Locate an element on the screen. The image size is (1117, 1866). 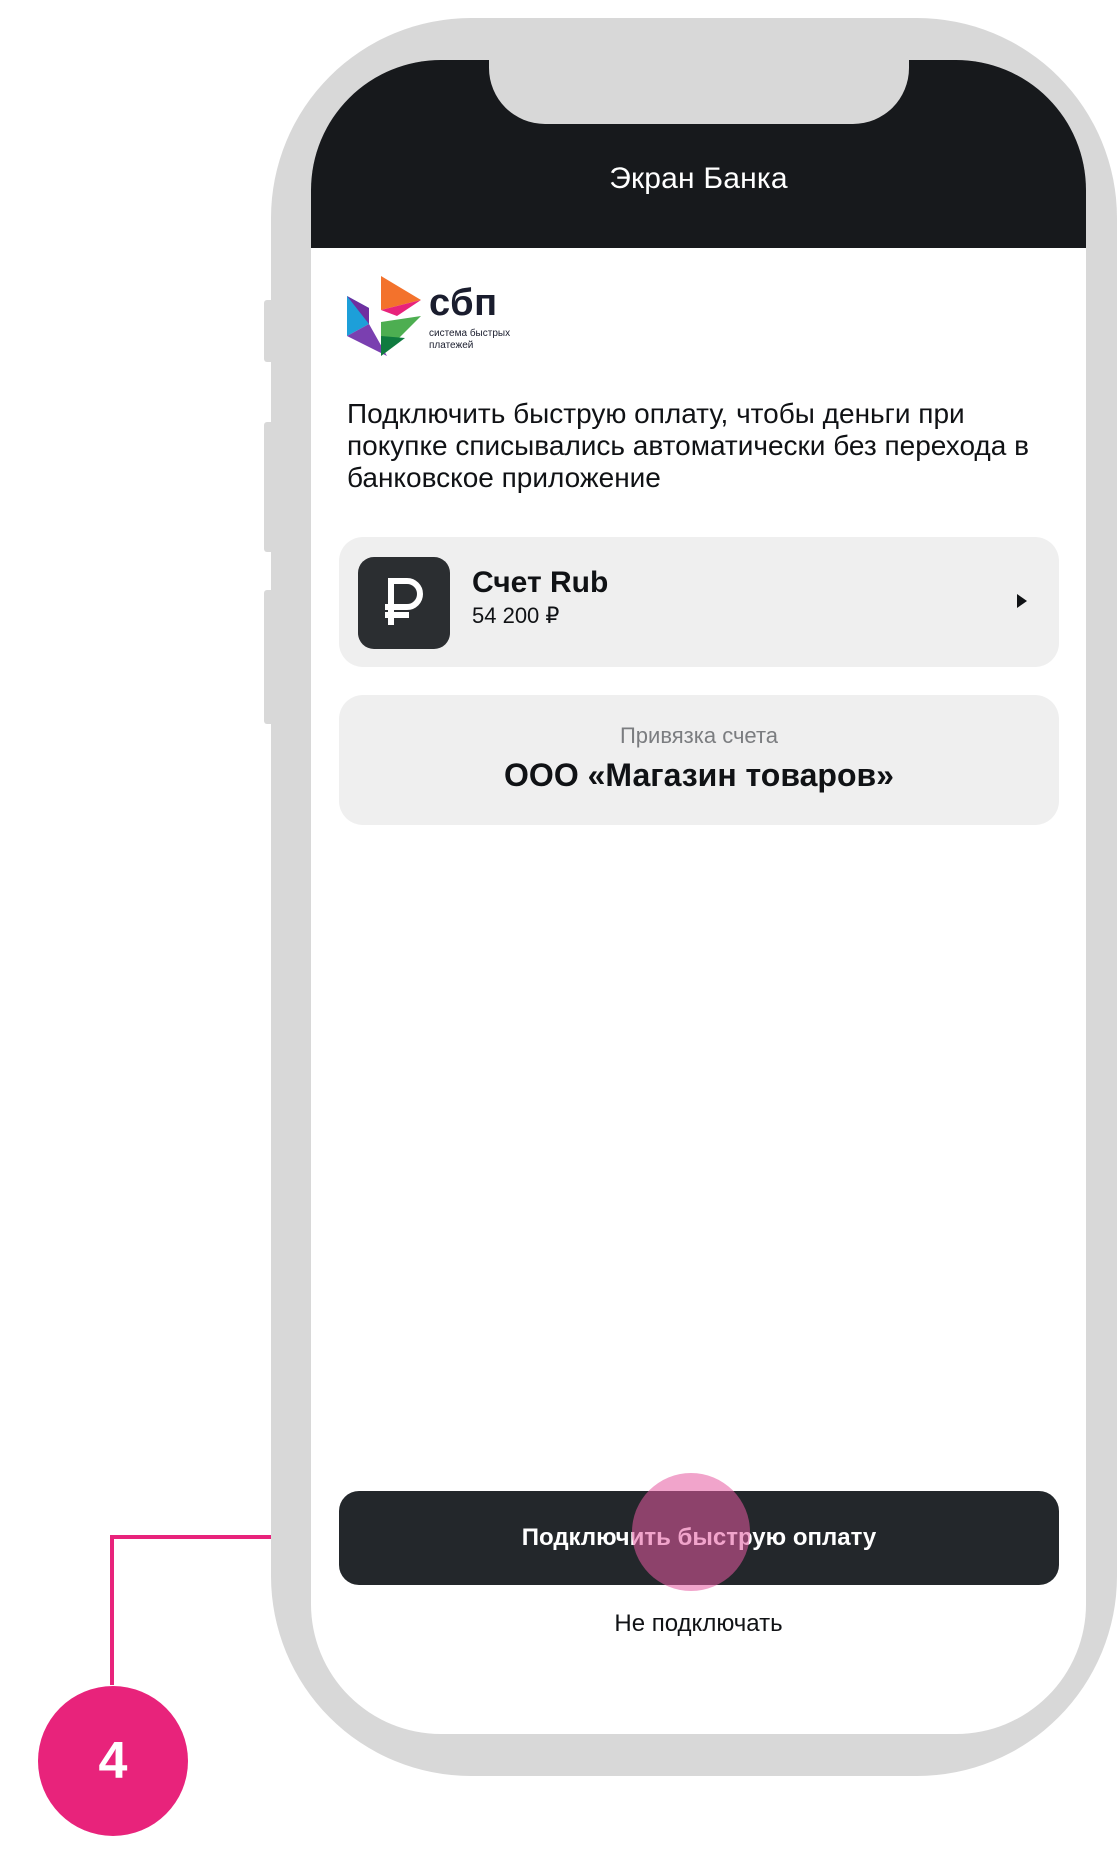
decline-button: Не подключать is located at coordinates (698, 1624).